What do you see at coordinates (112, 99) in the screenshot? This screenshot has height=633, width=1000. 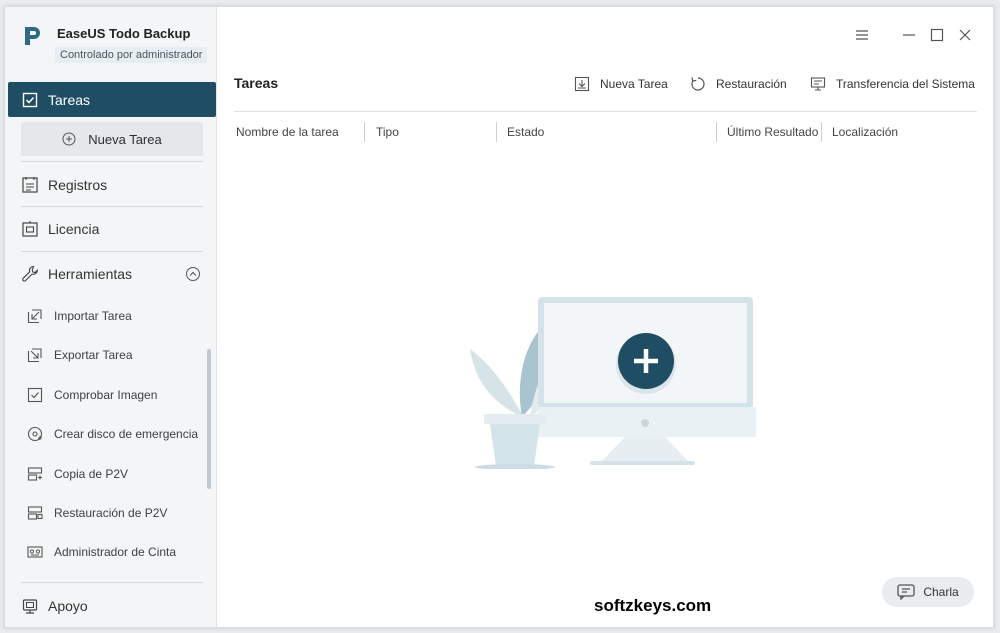 I see `sidebar-item-tareas: Tareas` at bounding box center [112, 99].